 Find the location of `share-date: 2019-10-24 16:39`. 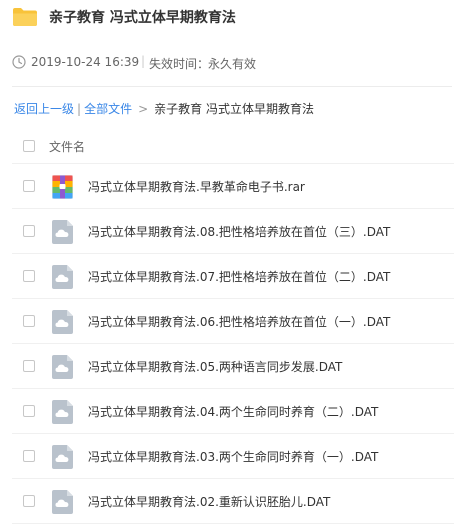

share-date: 2019-10-24 16:39 is located at coordinates (85, 62).